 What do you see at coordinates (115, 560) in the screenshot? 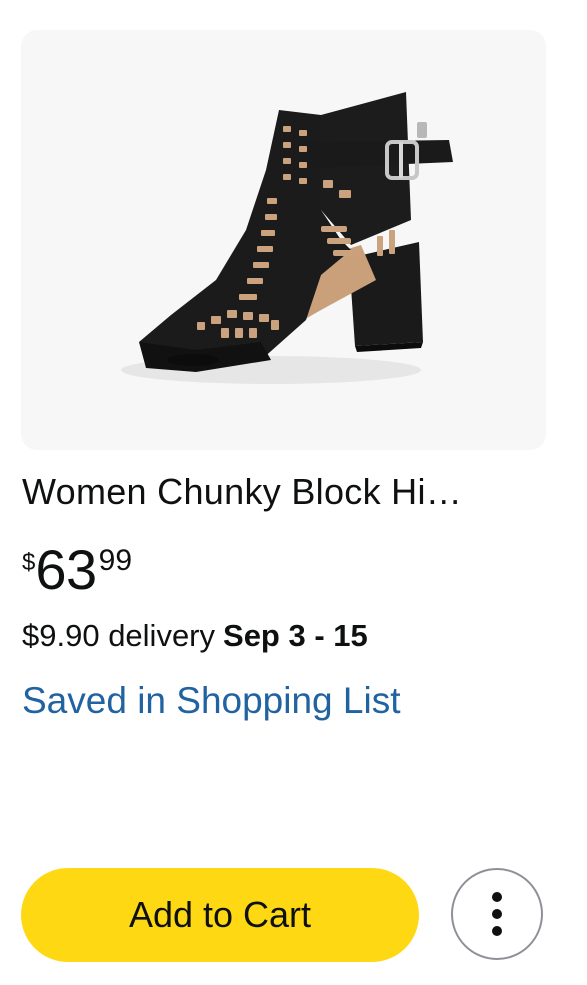
I see `price-fraction: 99` at bounding box center [115, 560].